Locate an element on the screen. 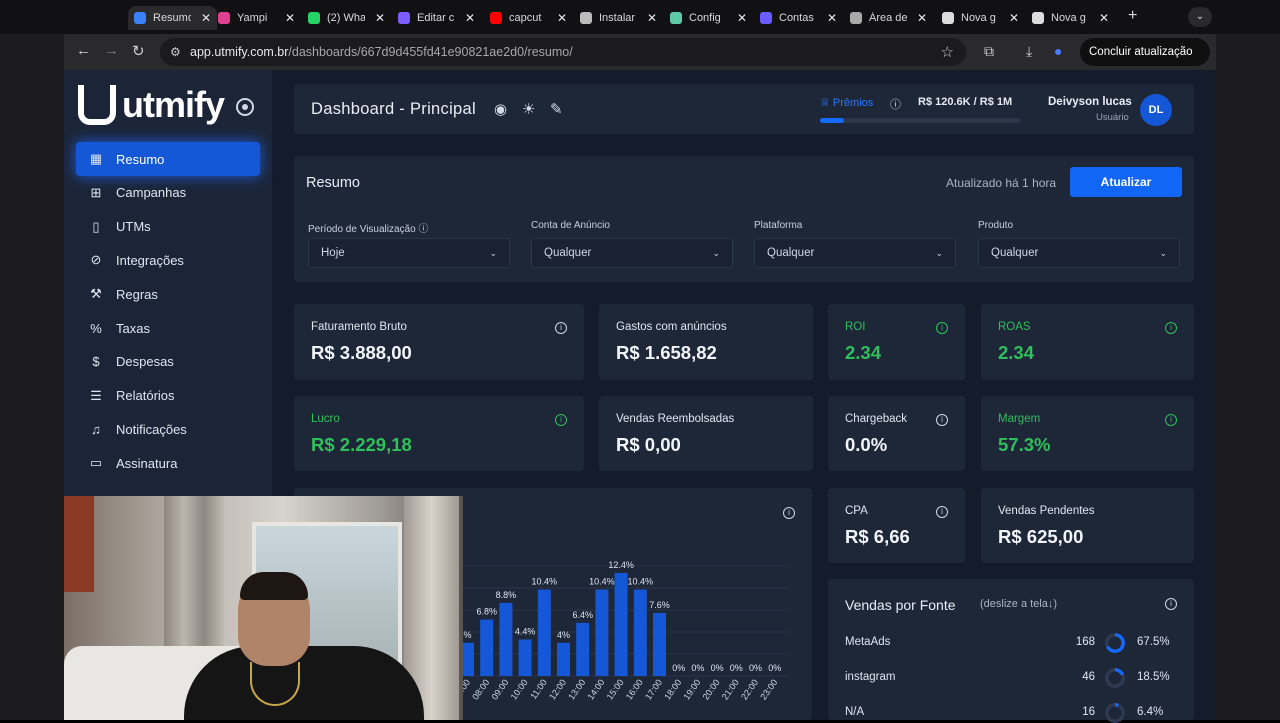  tab-label: capcut is located at coordinates (525, 18).